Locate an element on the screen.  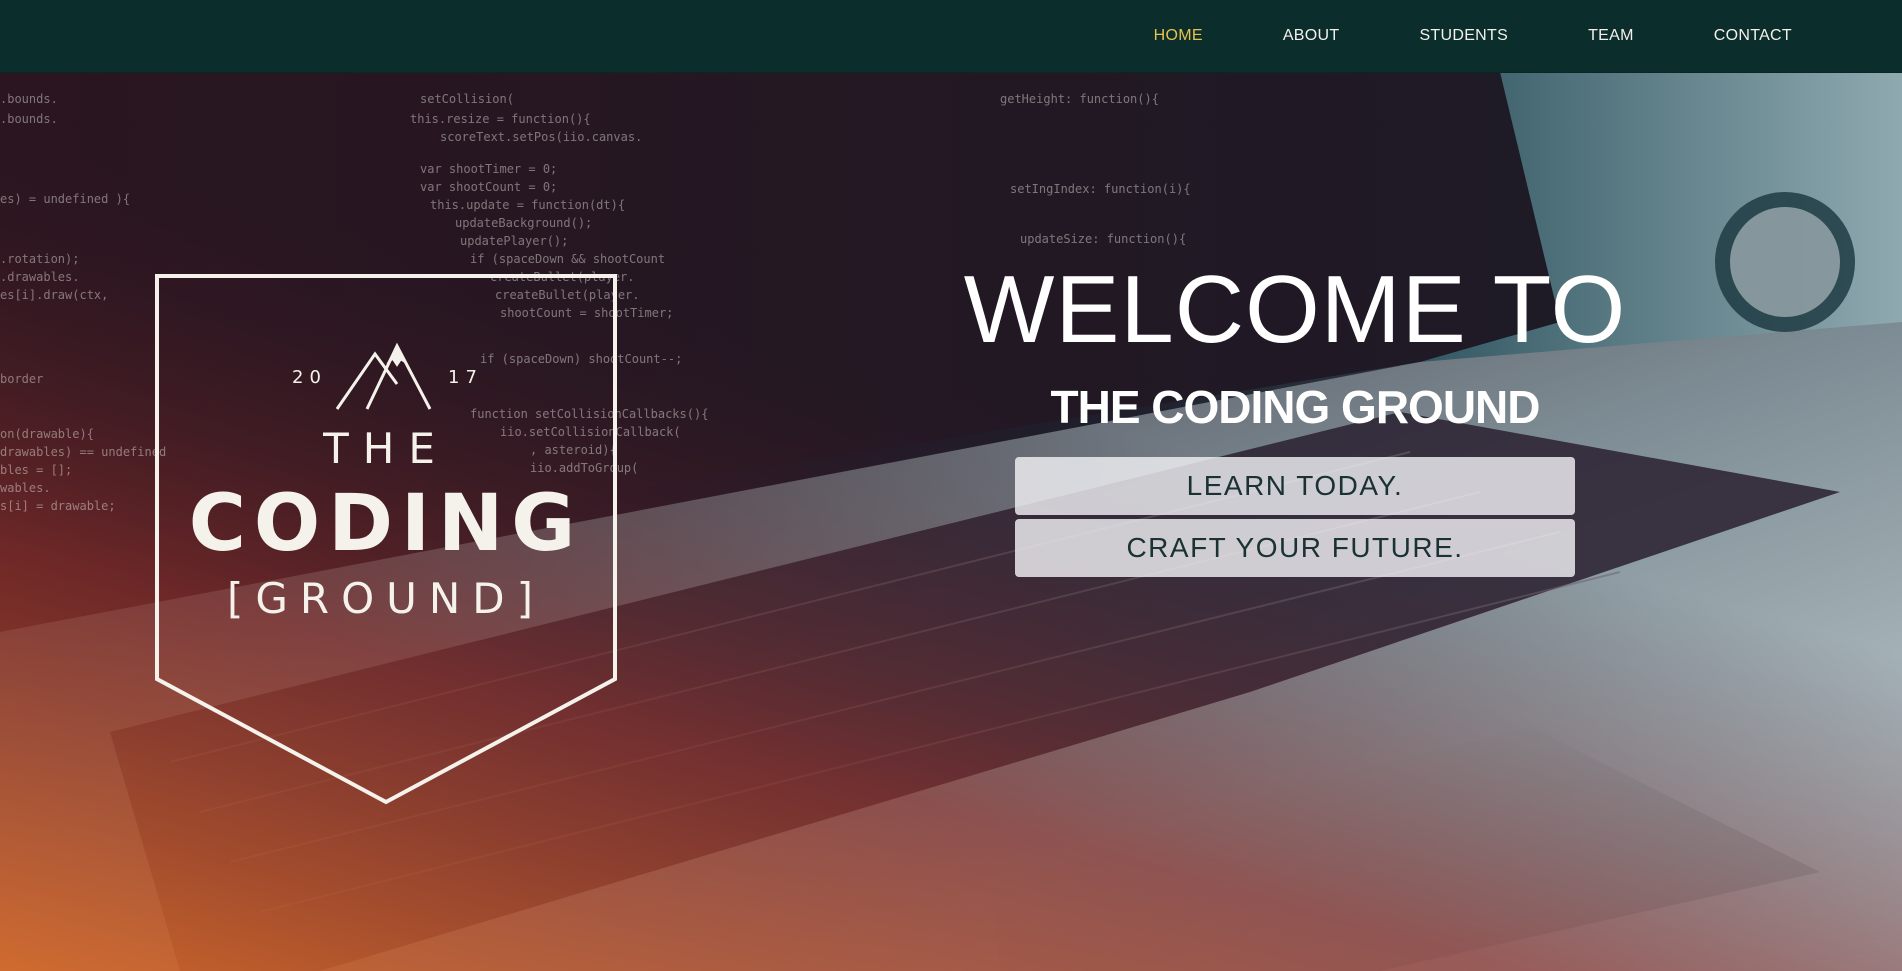
logo-line-ground: [GROUND] is located at coordinates (386, 598).